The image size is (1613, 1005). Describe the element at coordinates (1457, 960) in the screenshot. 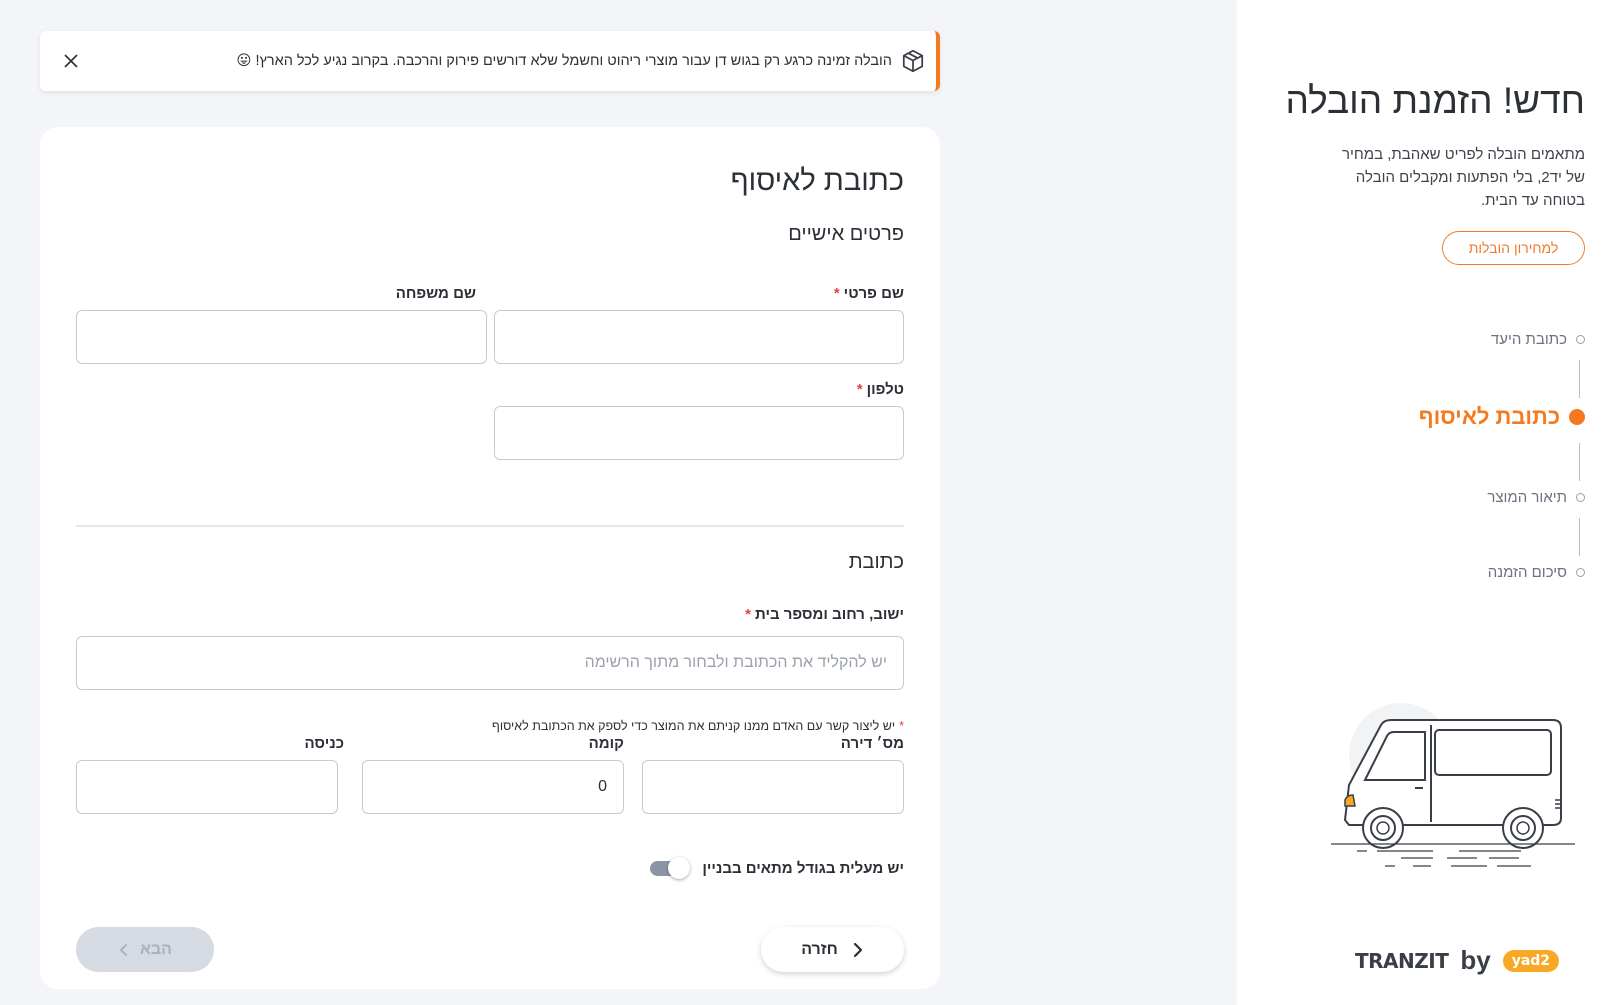

I see `brand-logos: TRANZIT by yad2` at that location.